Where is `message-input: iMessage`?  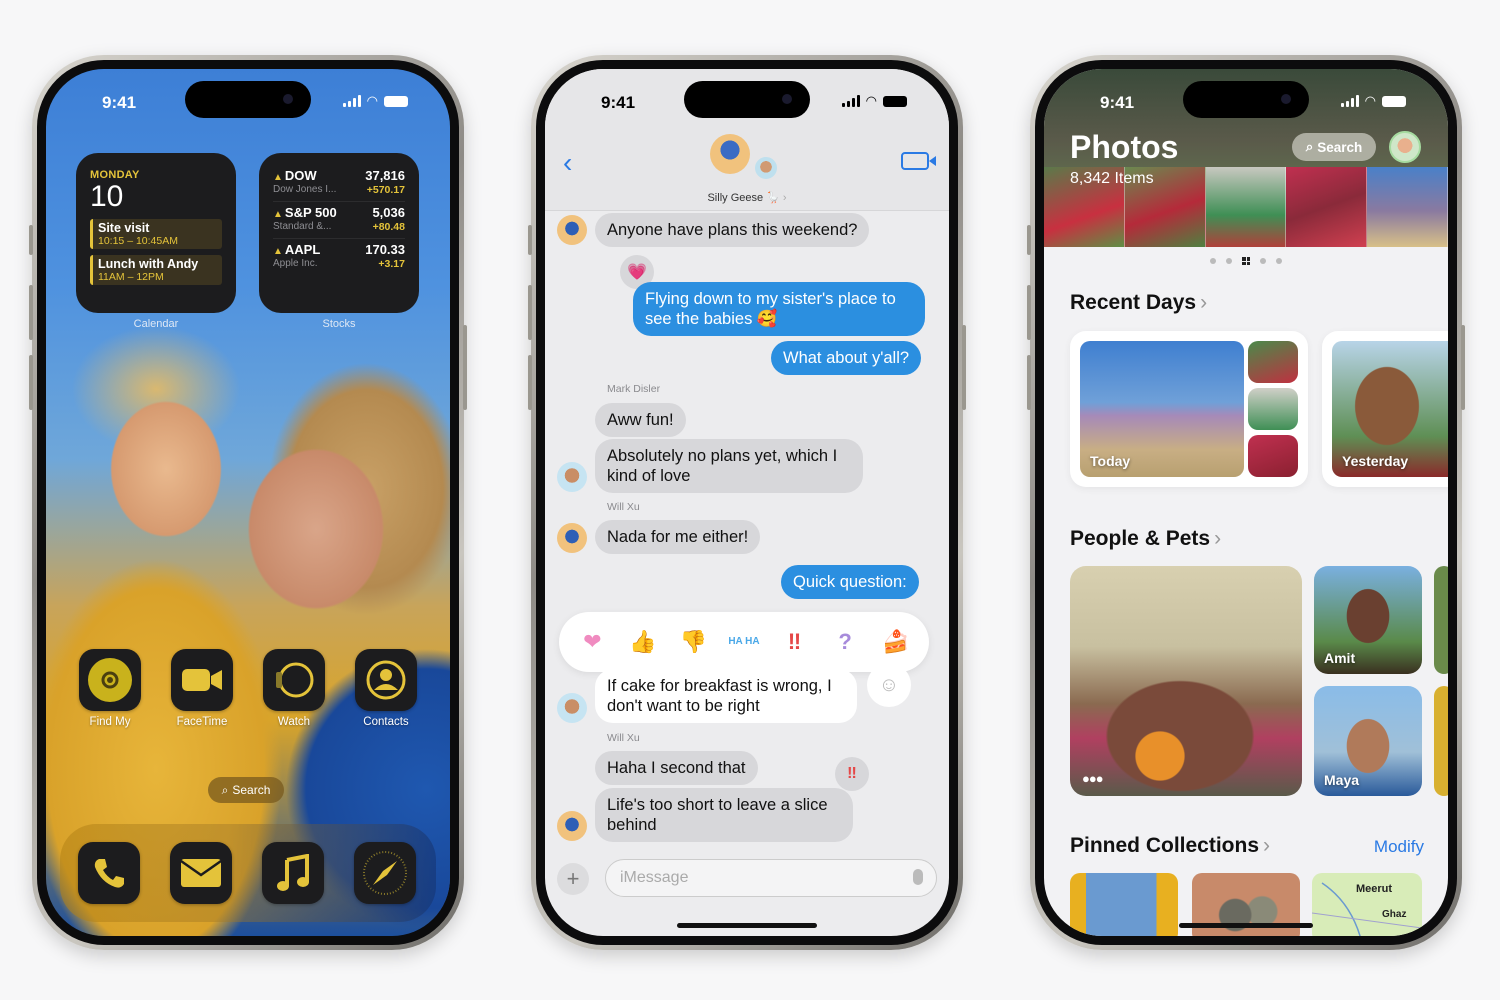
message-input: iMessage is located at coordinates (771, 878).